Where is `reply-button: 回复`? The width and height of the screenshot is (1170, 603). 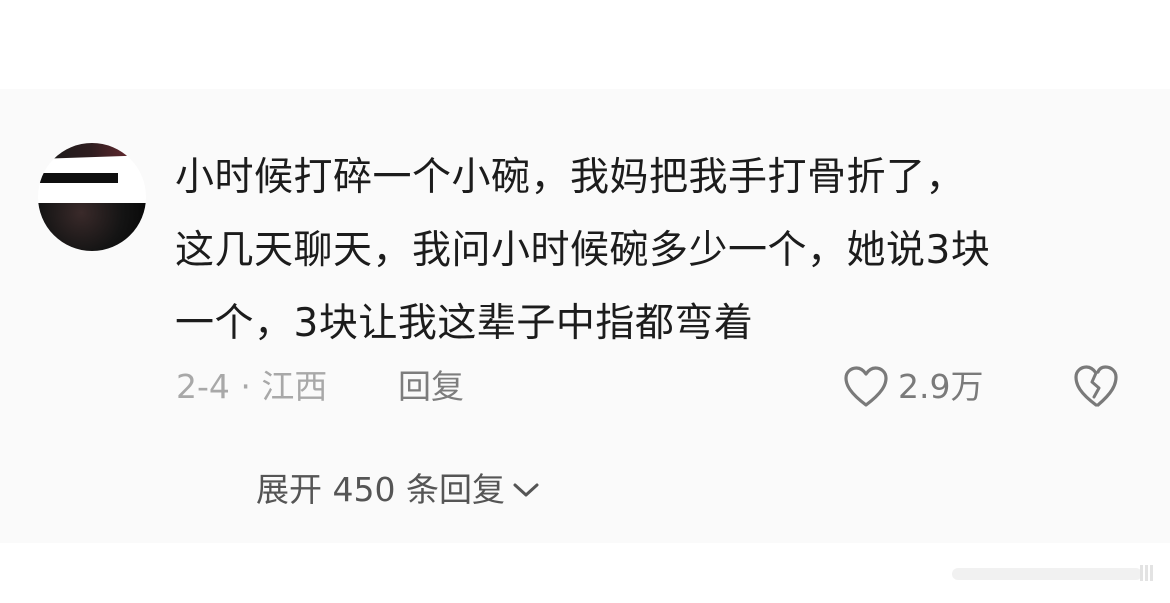
reply-button: 回复 is located at coordinates (431, 387).